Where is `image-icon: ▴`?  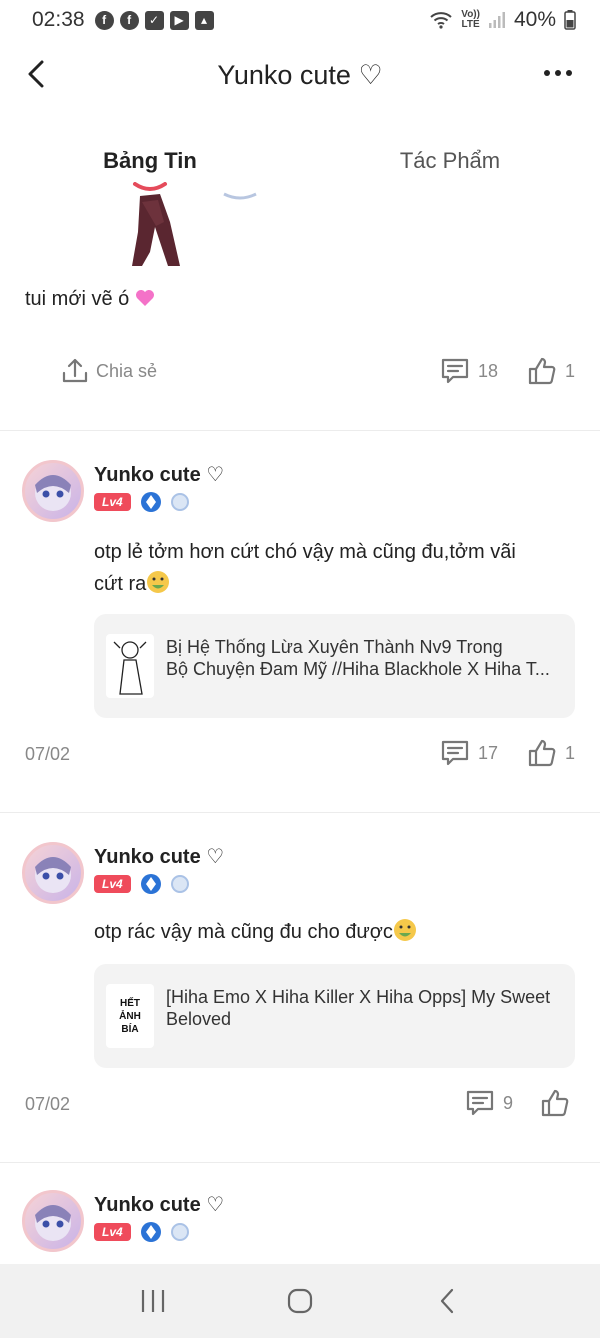 image-icon: ▴ is located at coordinates (204, 20).